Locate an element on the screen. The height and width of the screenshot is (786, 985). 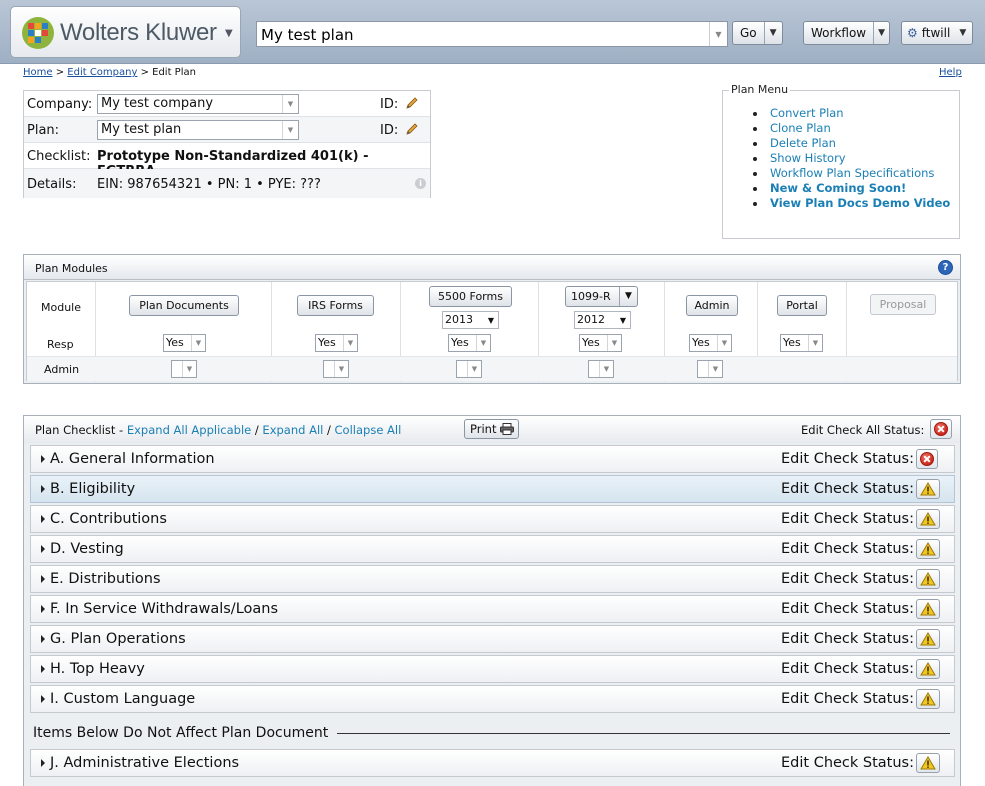
checklist-section-g: G. Plan Operations Edit Check Status: is located at coordinates (492, 639).